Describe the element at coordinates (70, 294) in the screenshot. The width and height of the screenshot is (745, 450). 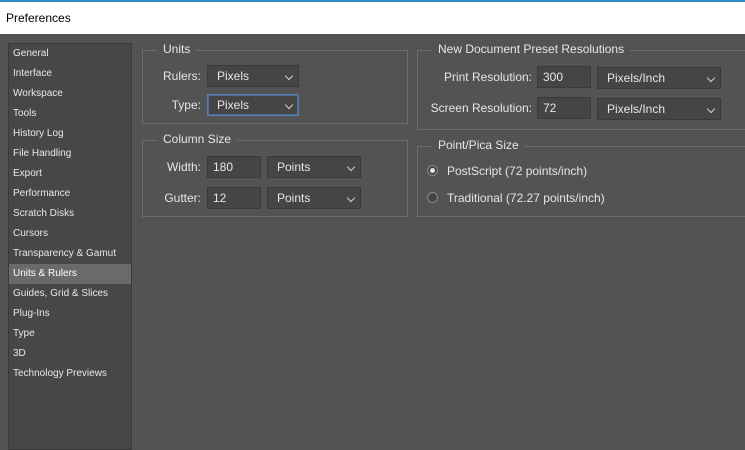
I see `sidebar-item: Guides, Grid & Slices` at that location.